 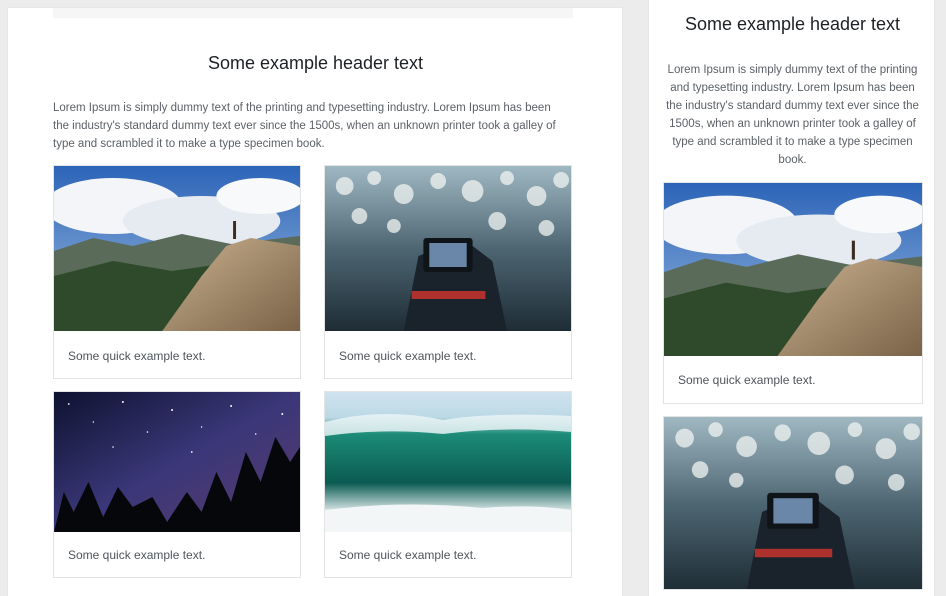 I want to click on card-night: Some quick example text., so click(x=177, y=484).